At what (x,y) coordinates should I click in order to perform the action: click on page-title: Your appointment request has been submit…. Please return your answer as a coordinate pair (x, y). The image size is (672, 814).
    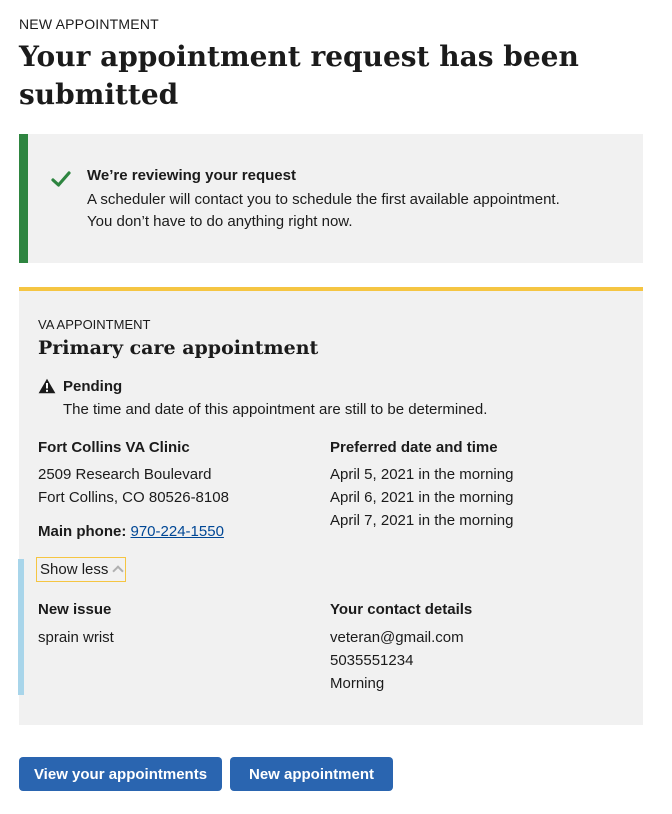
    Looking at the image, I should click on (299, 75).